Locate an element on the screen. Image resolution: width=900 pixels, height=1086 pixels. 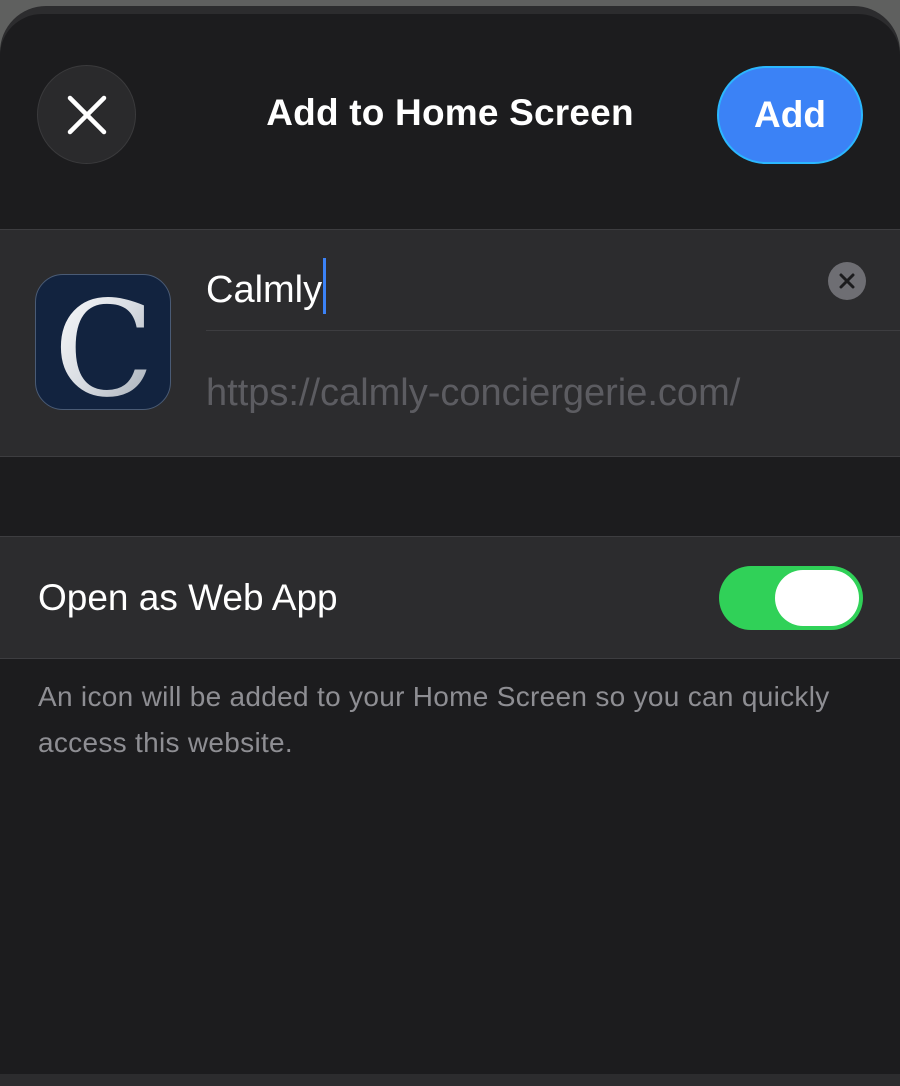
toggle-knob is located at coordinates (817, 598).